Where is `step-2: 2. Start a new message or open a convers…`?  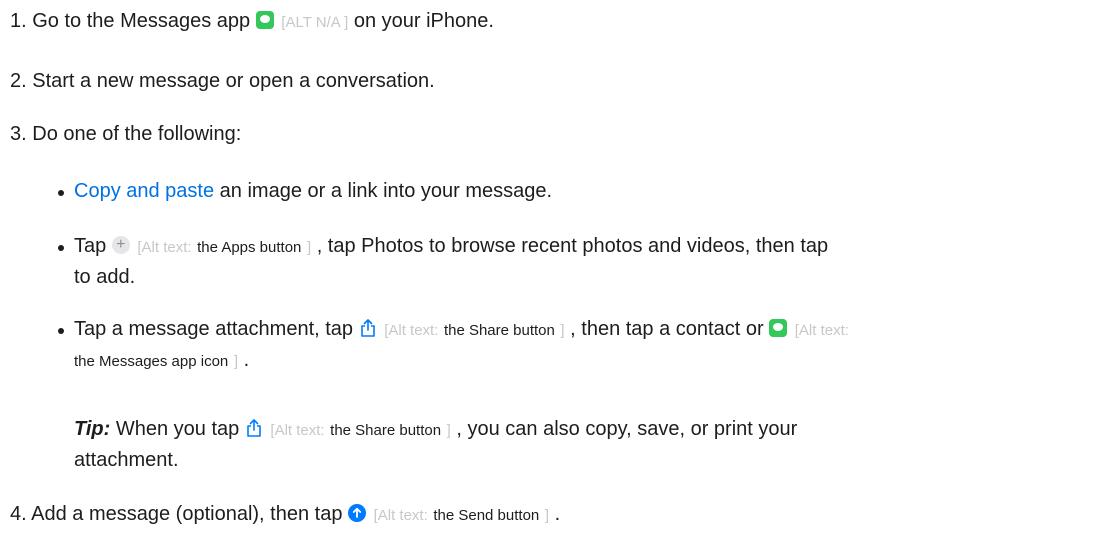
step-2: 2. Start a new message or open a convers… is located at coordinates (222, 81).